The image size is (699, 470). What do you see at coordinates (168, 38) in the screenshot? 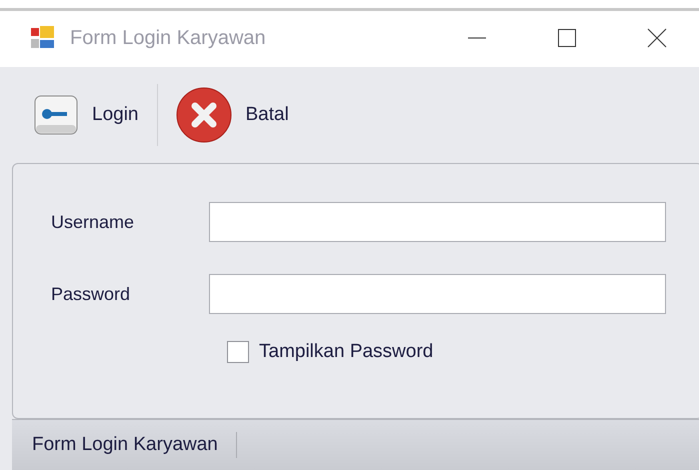
I see `window-title: Form Login Karyawan` at bounding box center [168, 38].